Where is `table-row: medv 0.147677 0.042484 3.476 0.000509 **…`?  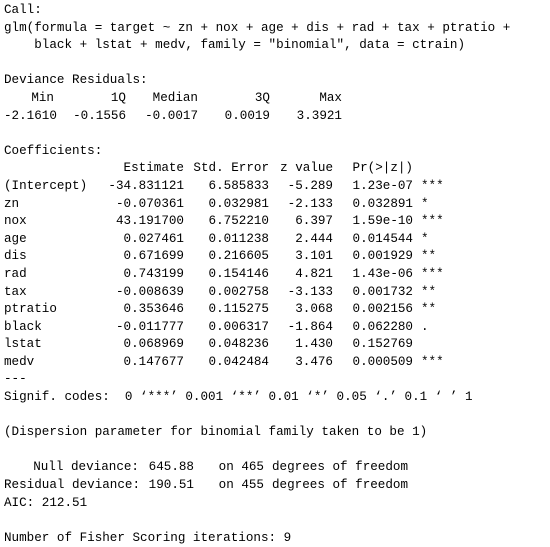 table-row: medv 0.147677 0.042484 3.476 0.000509 **… is located at coordinates (276, 363).